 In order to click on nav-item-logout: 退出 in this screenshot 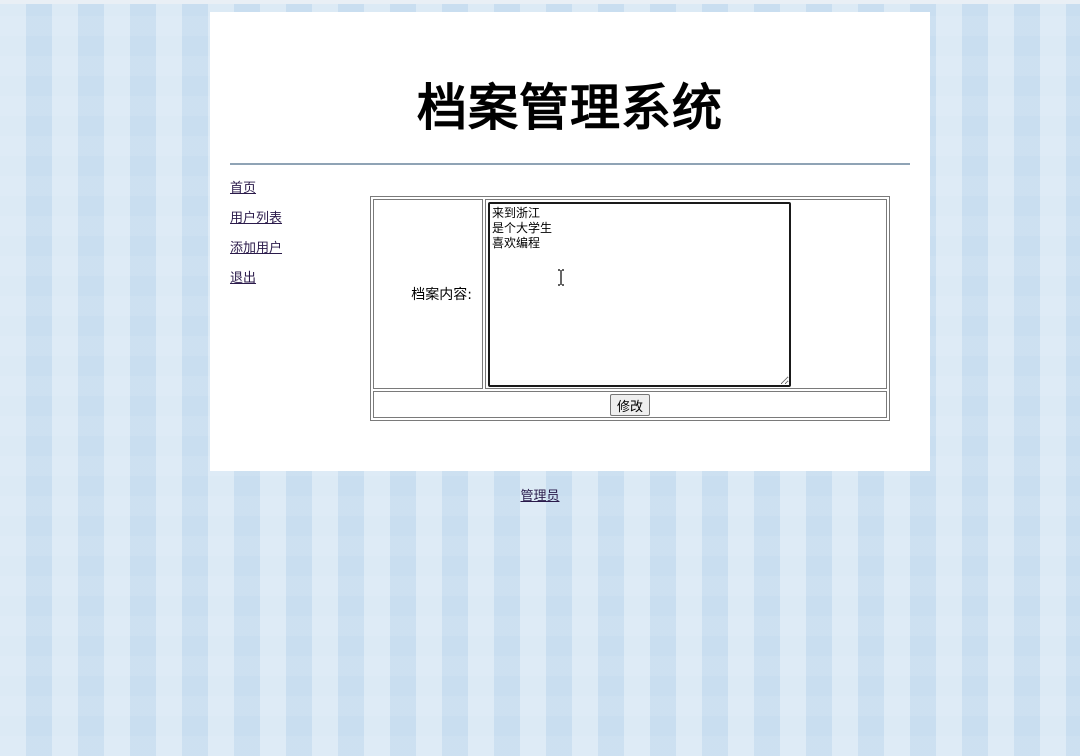, I will do `click(256, 285)`.